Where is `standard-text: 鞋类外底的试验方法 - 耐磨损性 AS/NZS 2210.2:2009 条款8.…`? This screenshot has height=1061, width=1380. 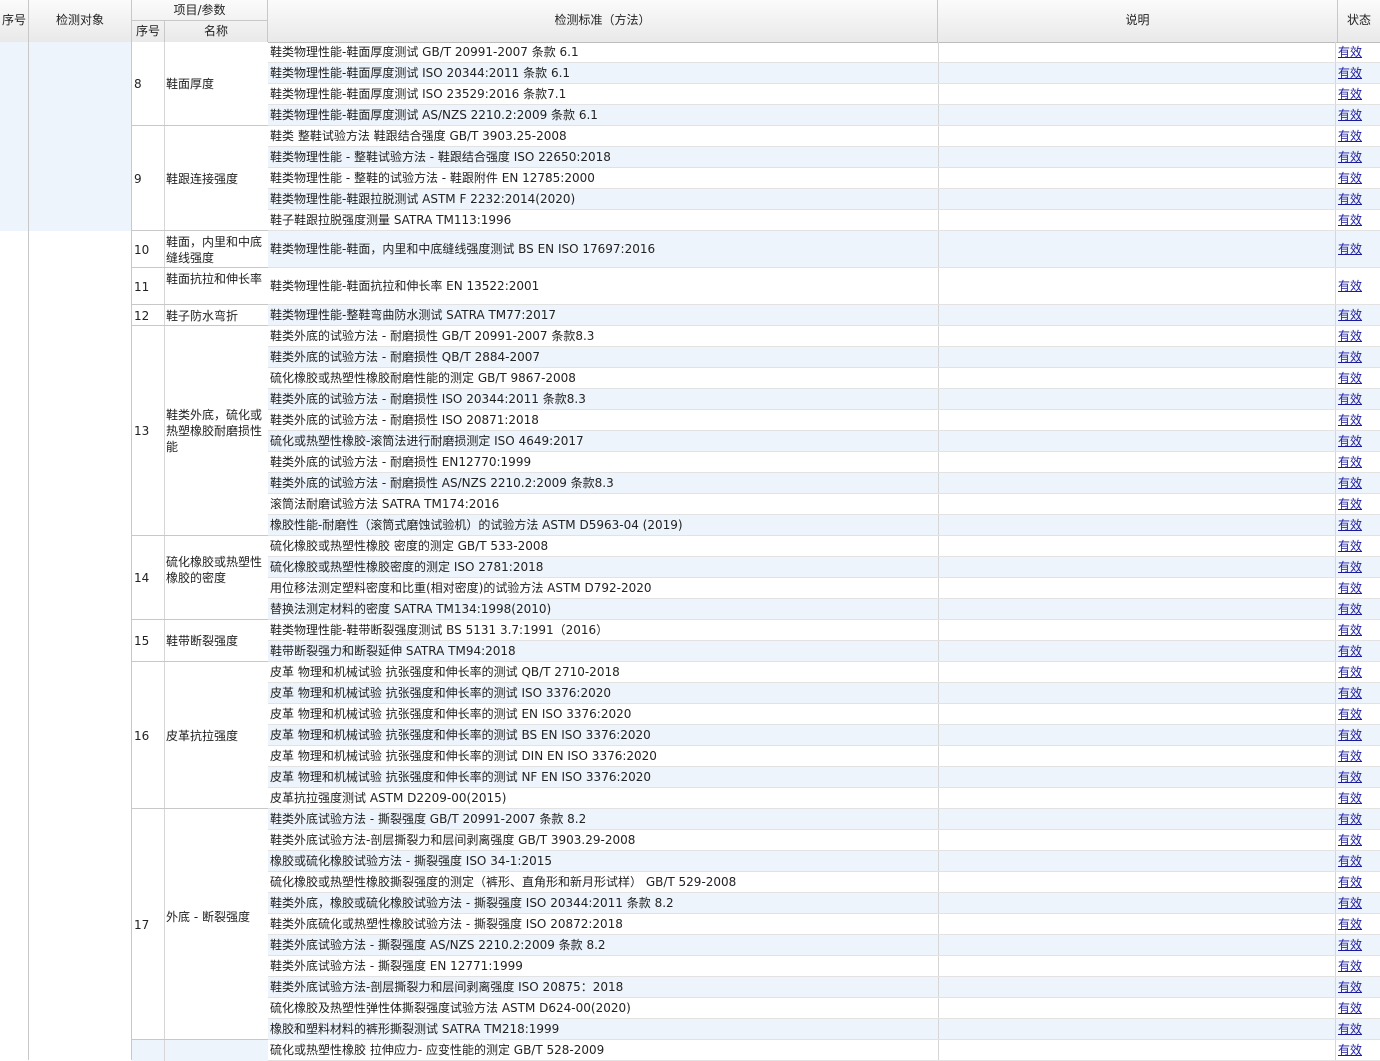
standard-text: 鞋类外底的试验方法 - 耐磨损性 AS/NZS 2210.2:2009 条款8.… is located at coordinates (442, 483).